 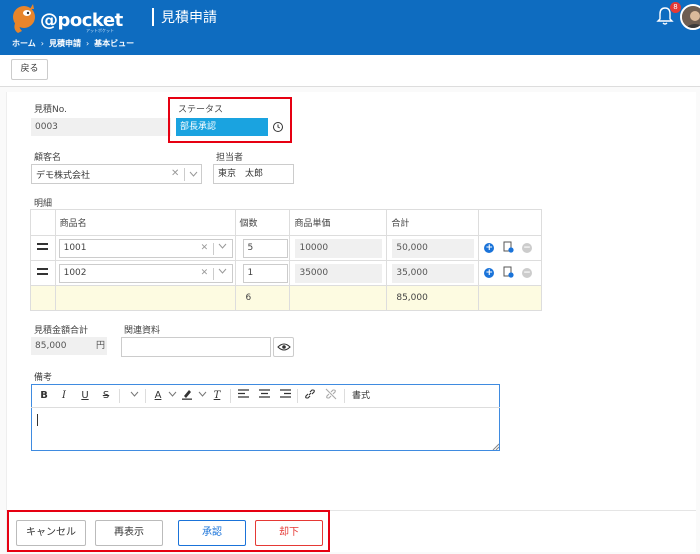 I want to click on bold-button: B, so click(x=44, y=396).